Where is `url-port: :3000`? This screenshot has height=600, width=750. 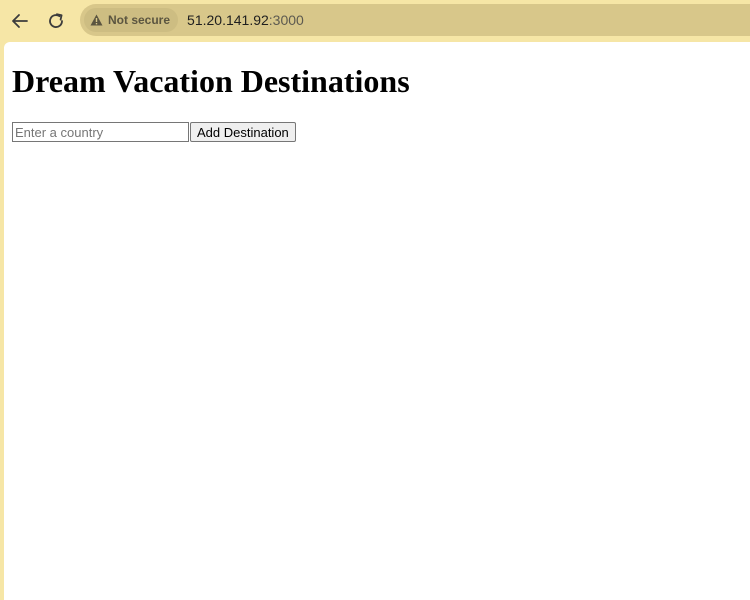
url-port: :3000 is located at coordinates (286, 20).